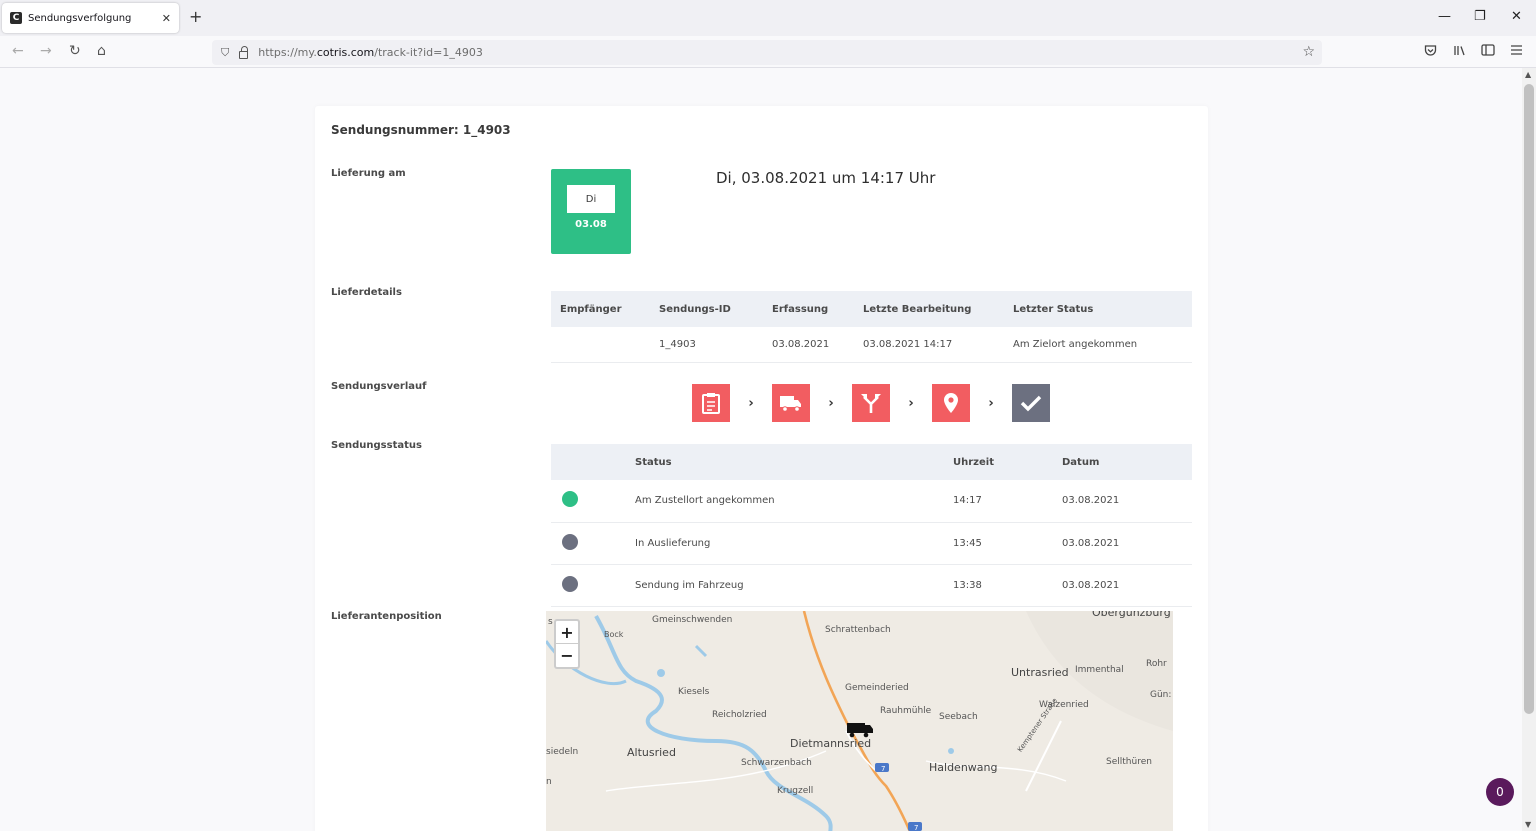  I want to click on close-window-button: ✕, so click(1516, 17).